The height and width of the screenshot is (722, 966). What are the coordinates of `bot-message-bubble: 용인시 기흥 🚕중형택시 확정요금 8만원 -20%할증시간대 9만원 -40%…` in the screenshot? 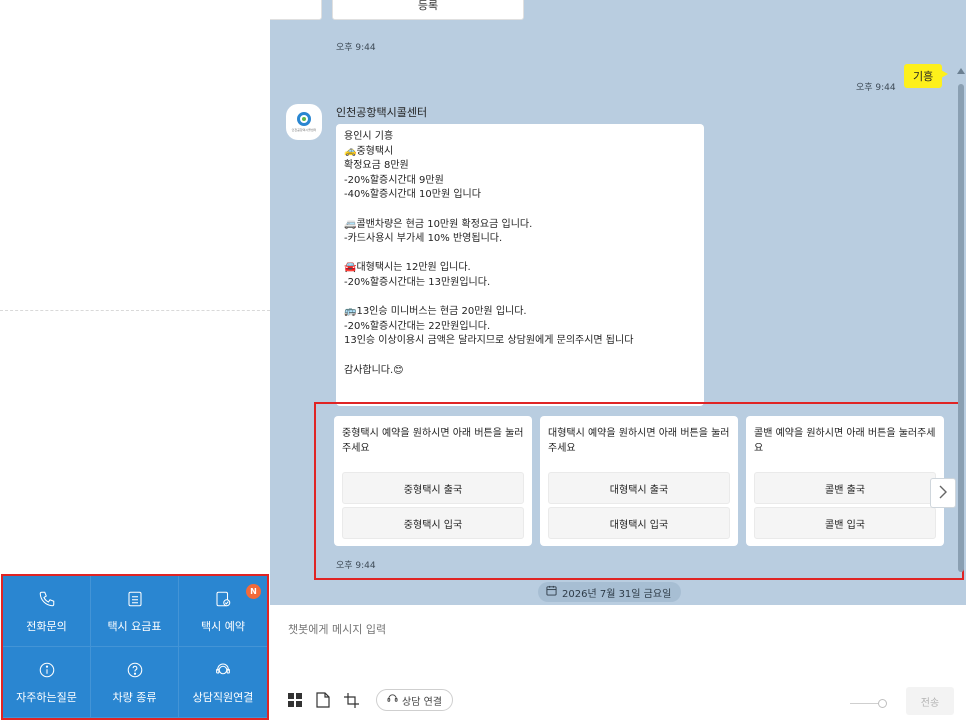 It's located at (520, 265).